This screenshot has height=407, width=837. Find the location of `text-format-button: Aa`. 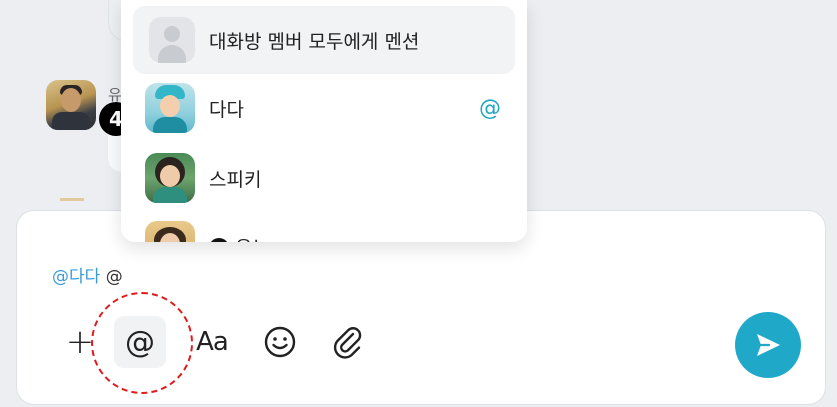

text-format-button: Aa is located at coordinates (212, 342).